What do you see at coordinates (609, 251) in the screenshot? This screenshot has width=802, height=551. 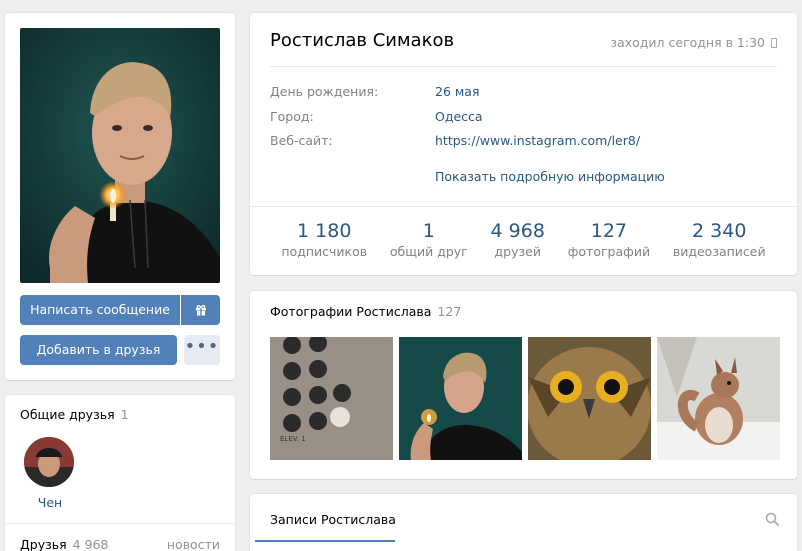 I see `counter-label: фотографий` at bounding box center [609, 251].